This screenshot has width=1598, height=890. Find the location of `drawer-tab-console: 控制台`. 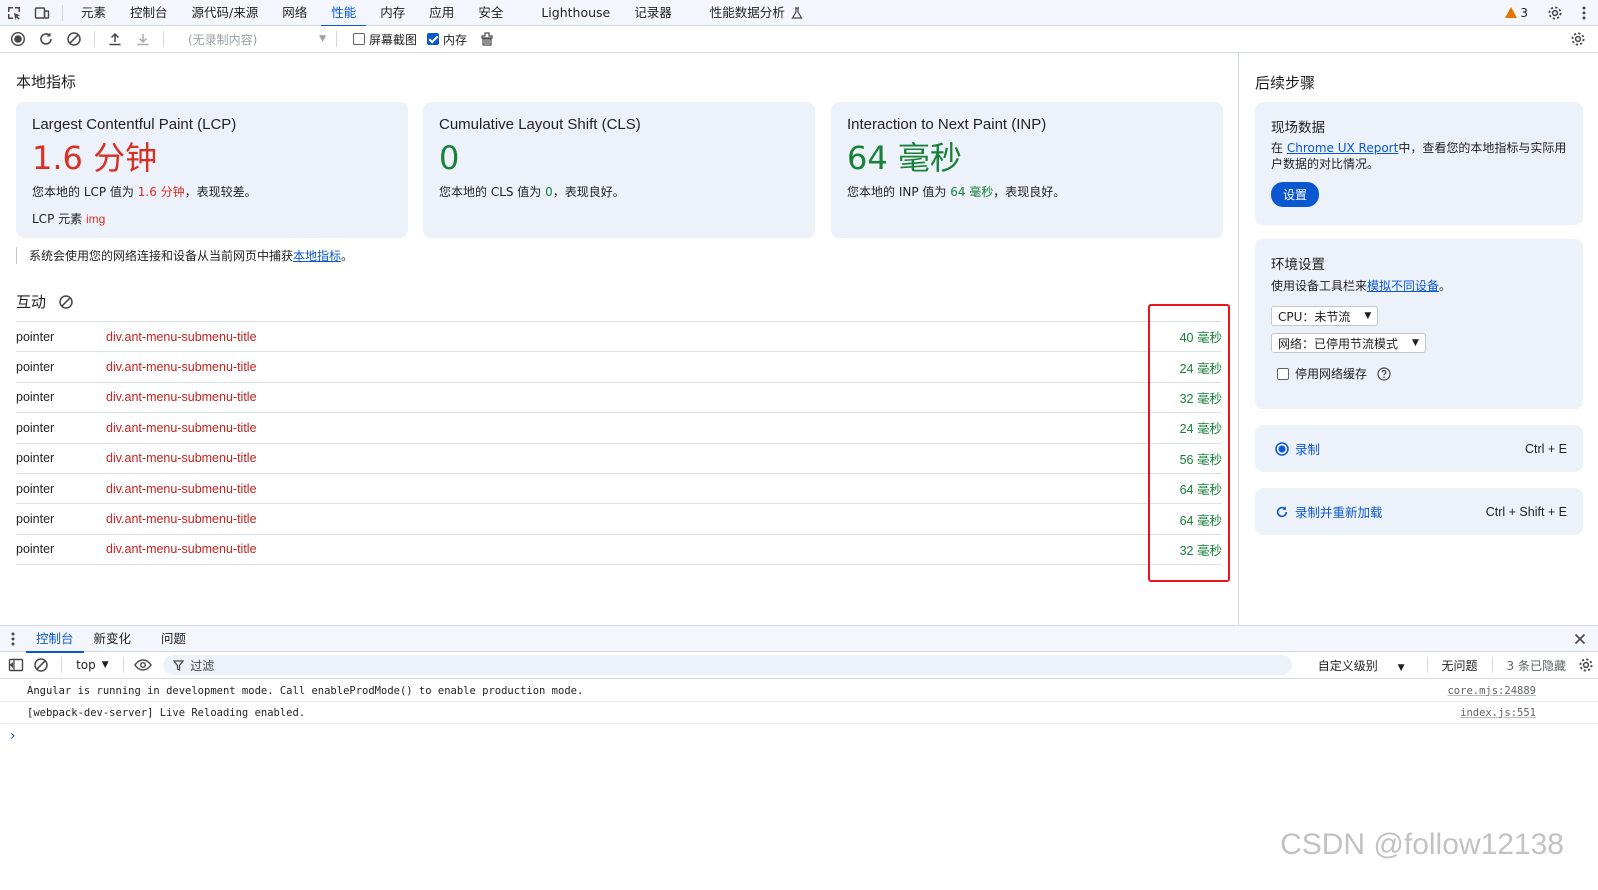

drawer-tab-console: 控制台 is located at coordinates (55, 639).